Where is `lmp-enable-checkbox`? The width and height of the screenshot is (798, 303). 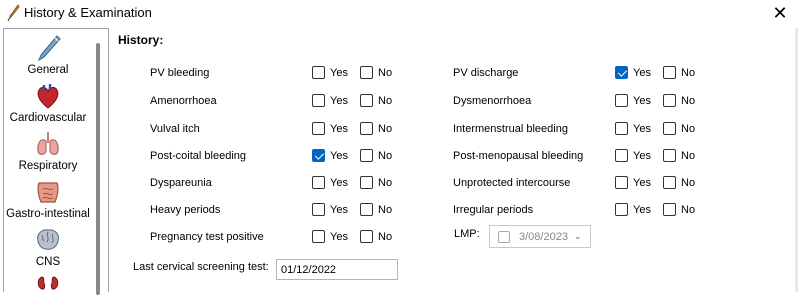
lmp-enable-checkbox is located at coordinates (504, 236).